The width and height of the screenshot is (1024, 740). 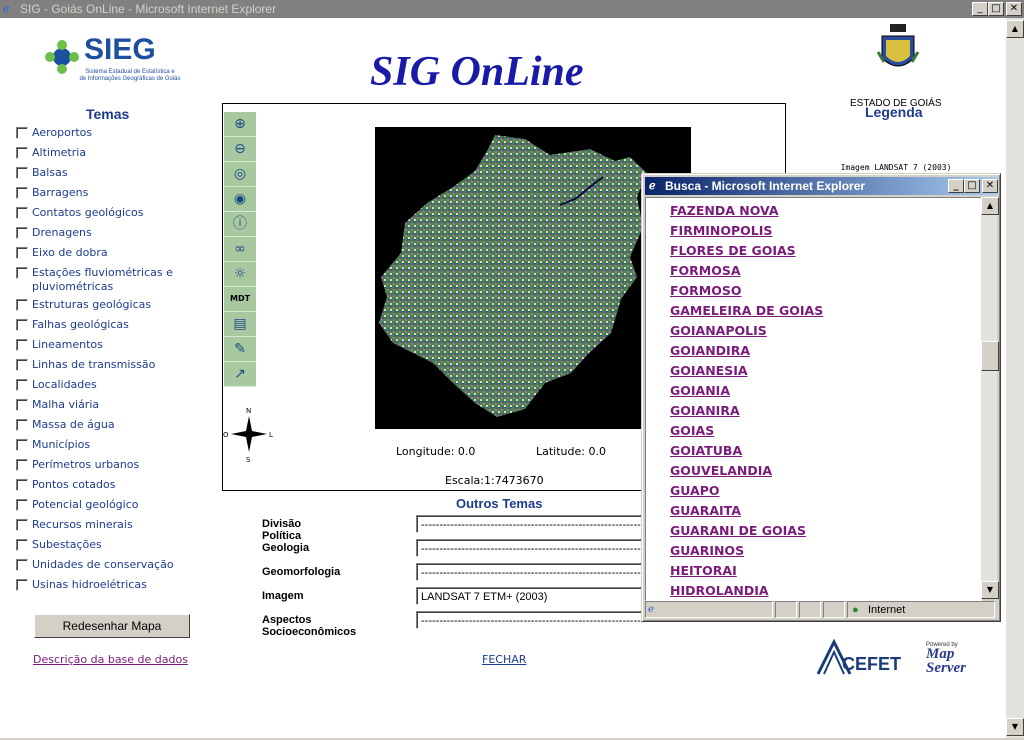 What do you see at coordinates (98, 233) in the screenshot?
I see `theme-item: Drenagens` at bounding box center [98, 233].